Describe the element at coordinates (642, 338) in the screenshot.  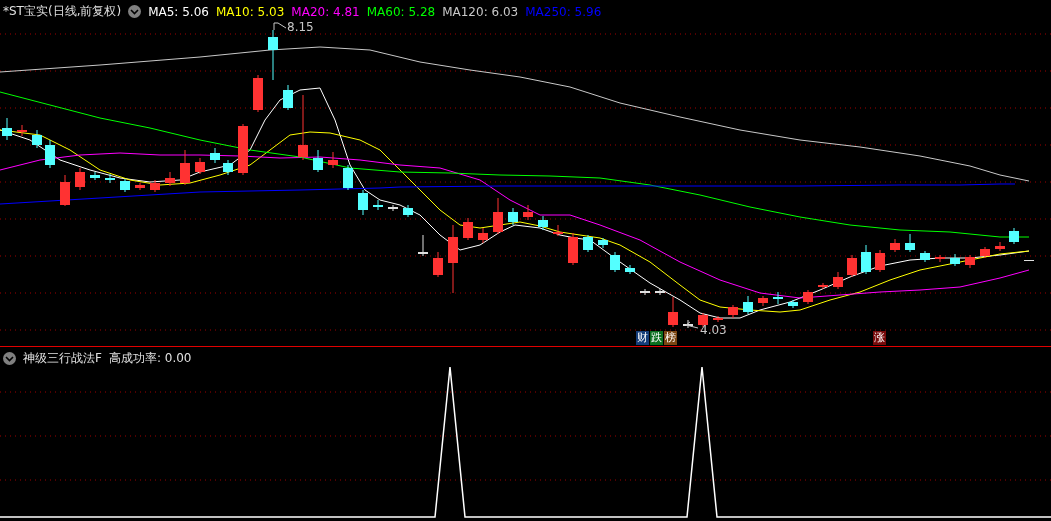
I see `event-badge: 财` at that location.